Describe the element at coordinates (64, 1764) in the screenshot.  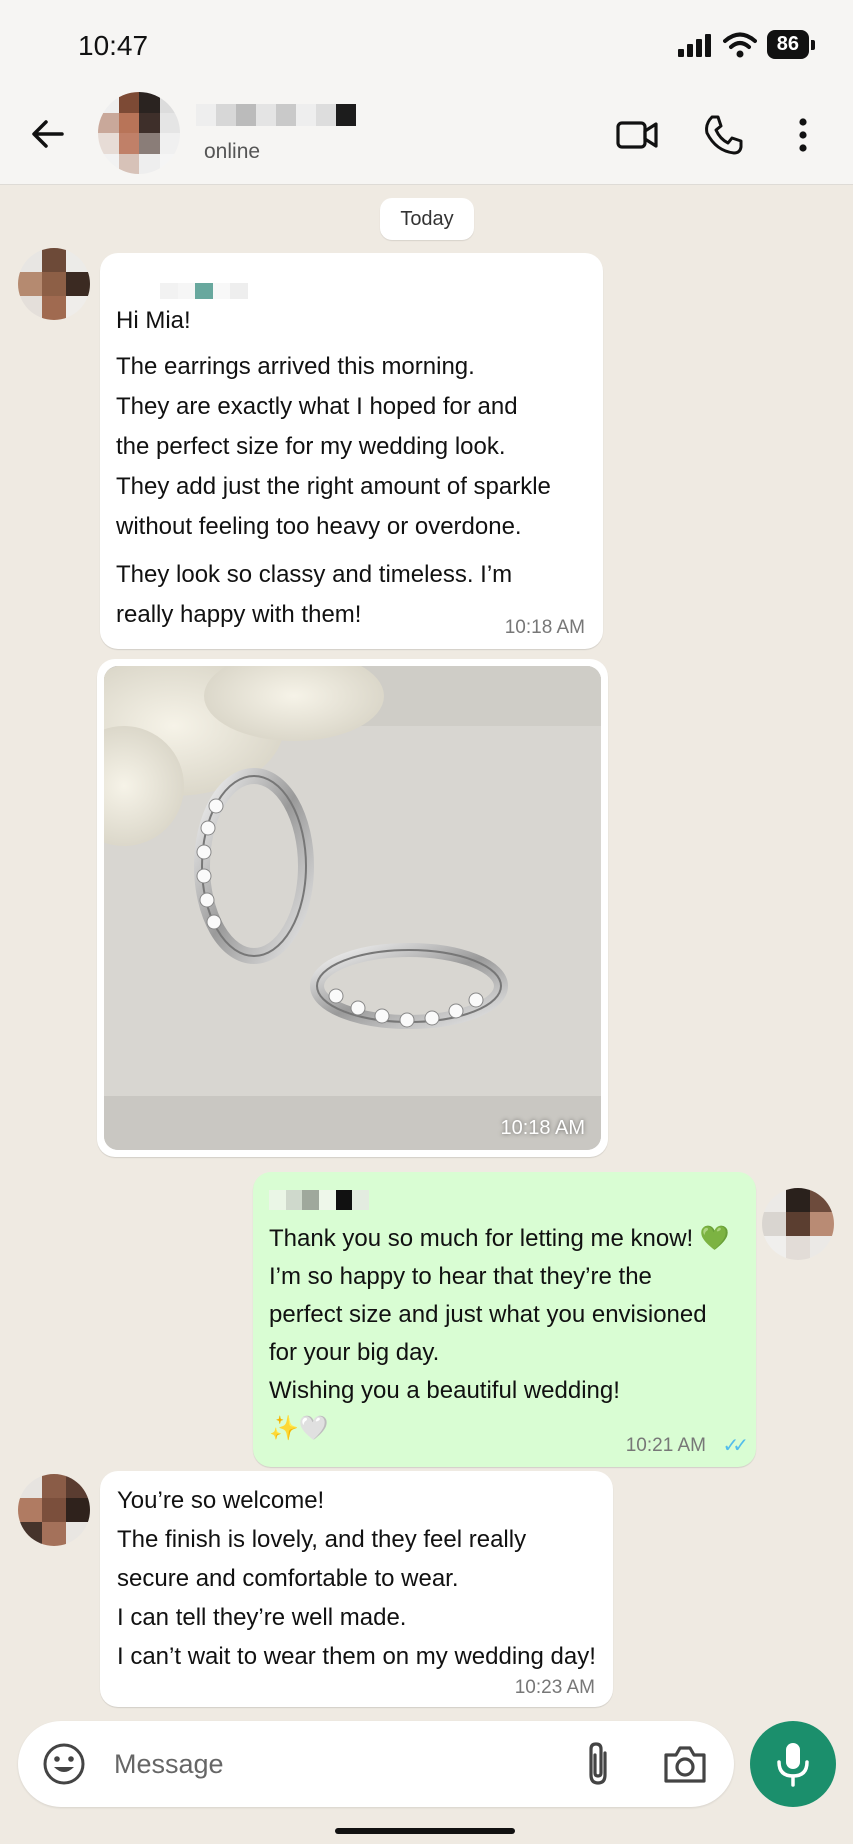
I see `emoji-icon` at that location.